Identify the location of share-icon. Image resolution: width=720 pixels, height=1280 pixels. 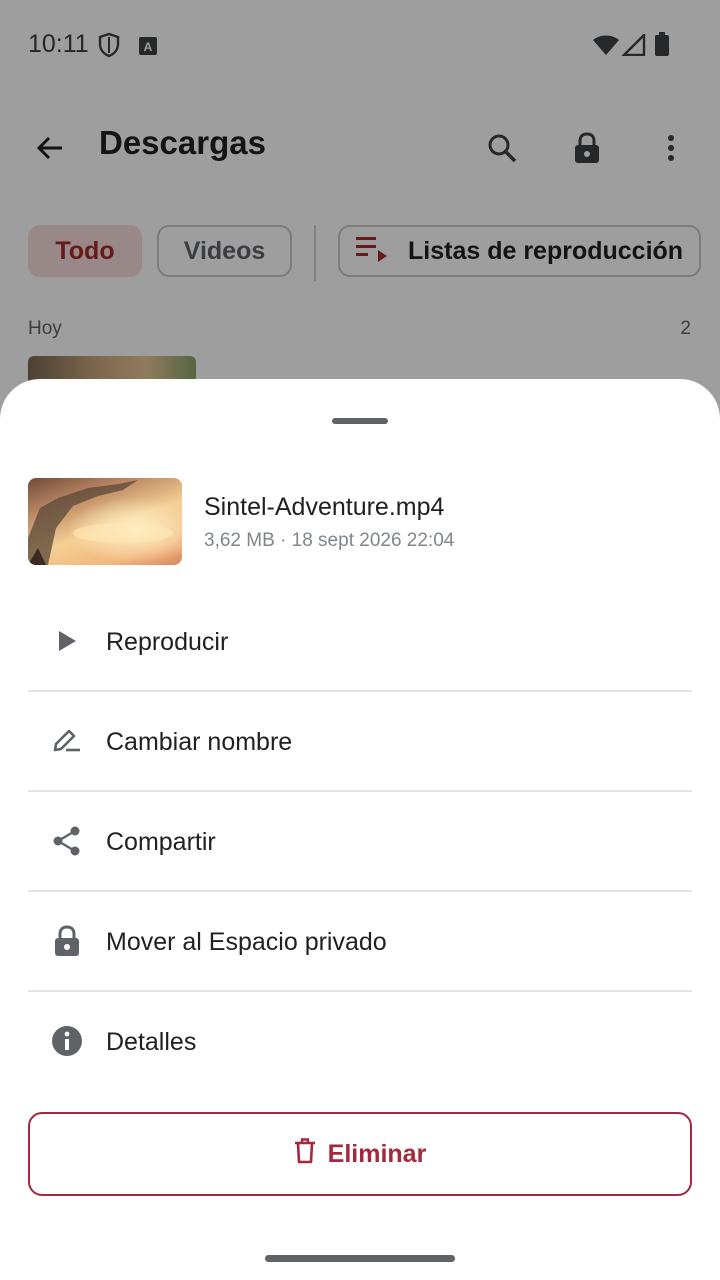
(67, 841).